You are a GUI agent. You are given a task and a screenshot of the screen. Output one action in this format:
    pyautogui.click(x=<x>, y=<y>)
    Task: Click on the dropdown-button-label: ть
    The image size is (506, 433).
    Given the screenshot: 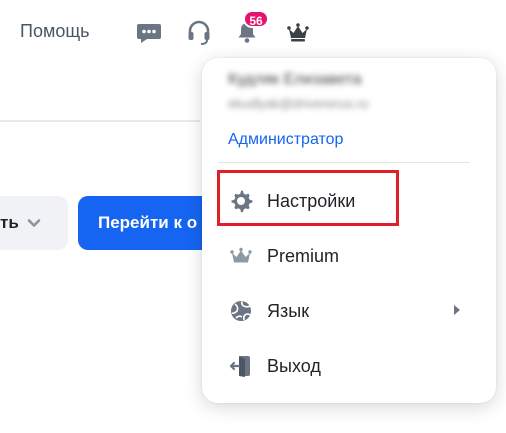 What is the action you would take?
    pyautogui.click(x=9, y=222)
    